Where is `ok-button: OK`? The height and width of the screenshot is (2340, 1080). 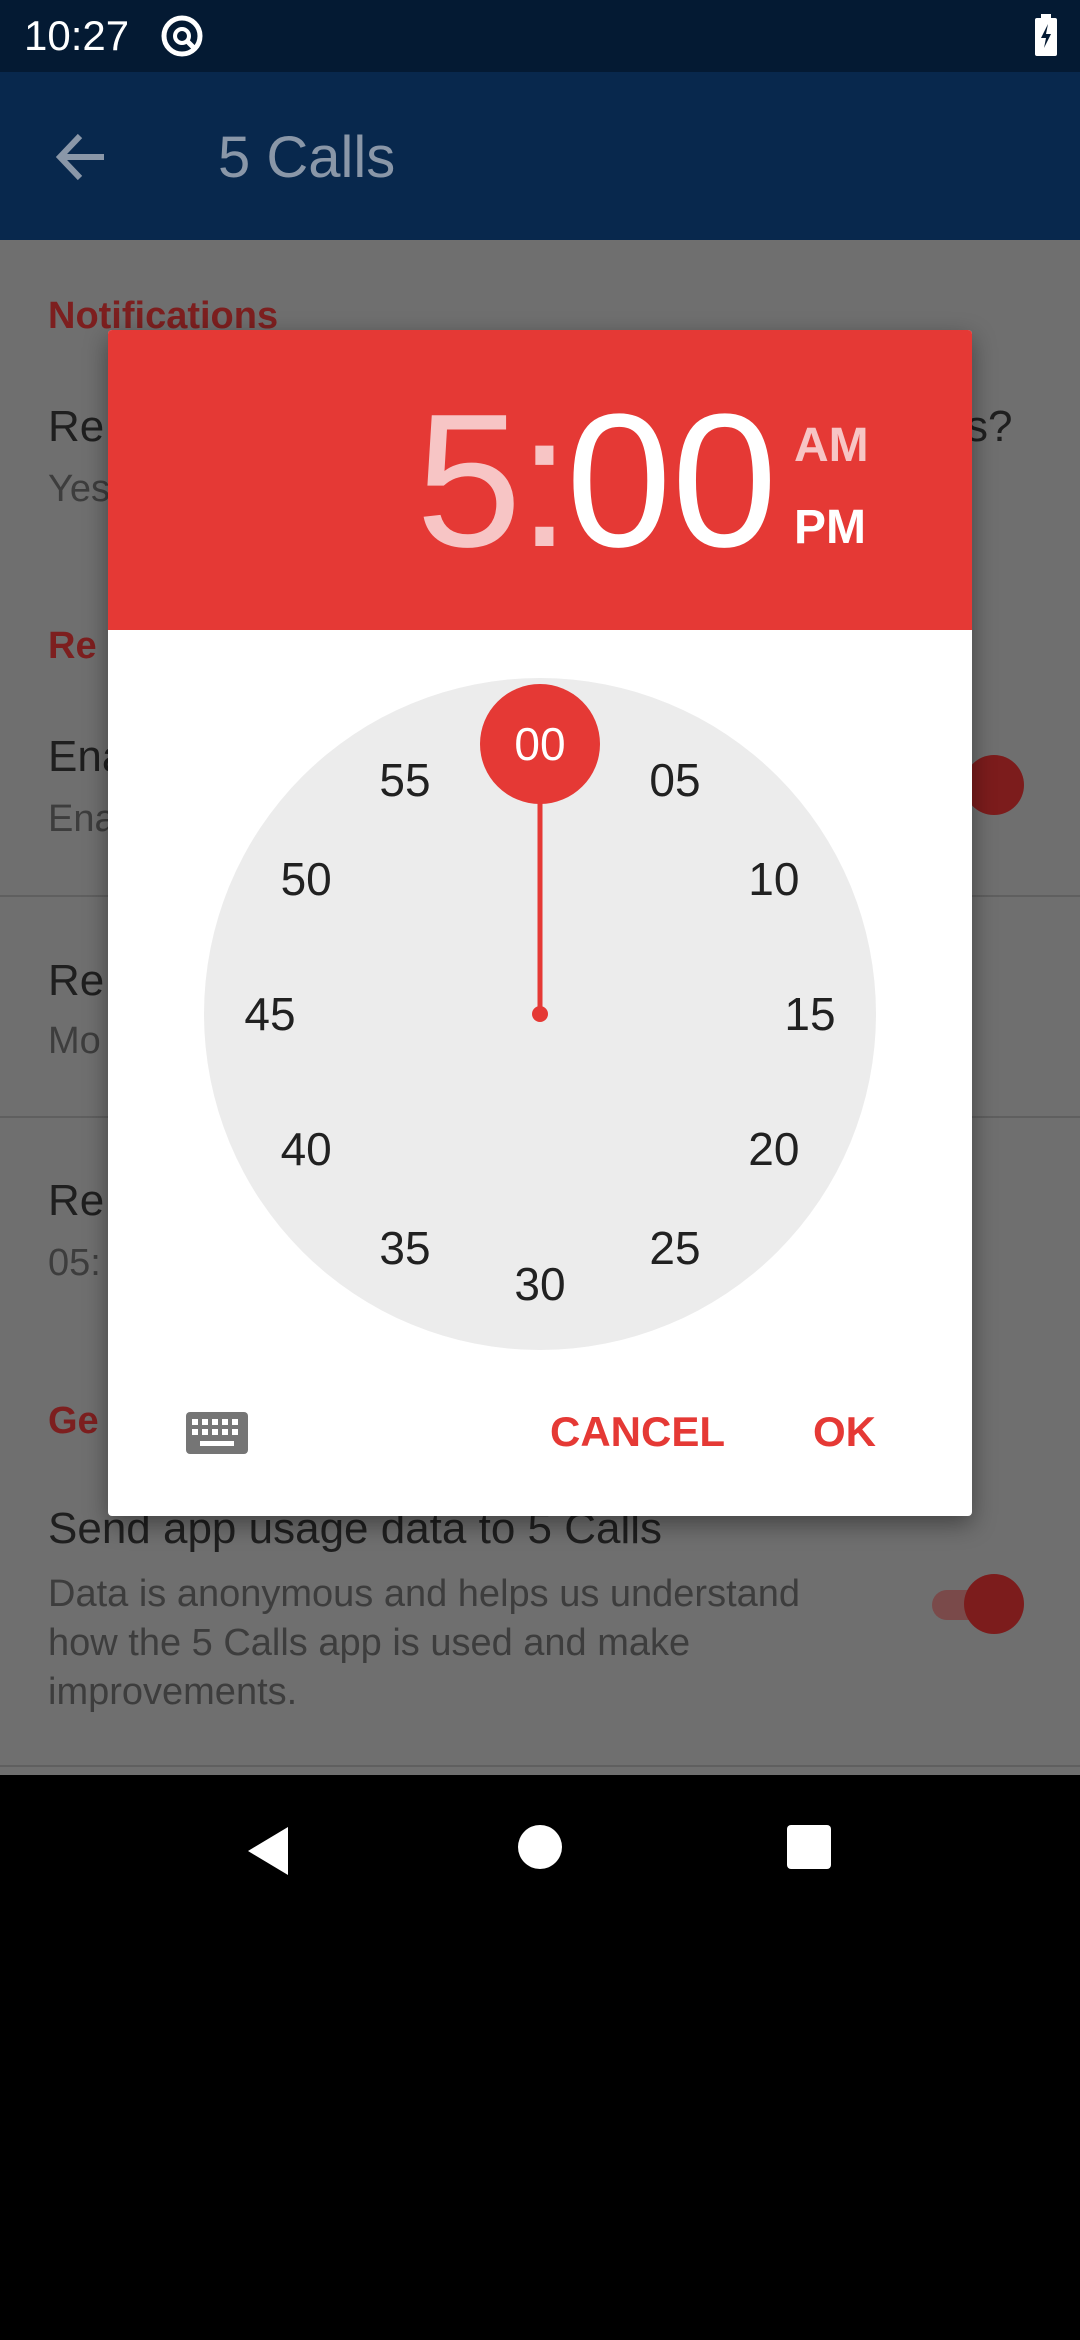
ok-button: OK is located at coordinates (844, 1432).